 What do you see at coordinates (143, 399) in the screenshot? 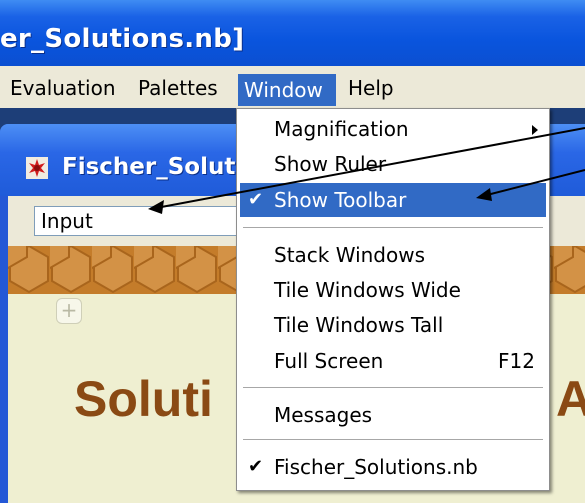
I see `notebook-heading: Soluti` at bounding box center [143, 399].